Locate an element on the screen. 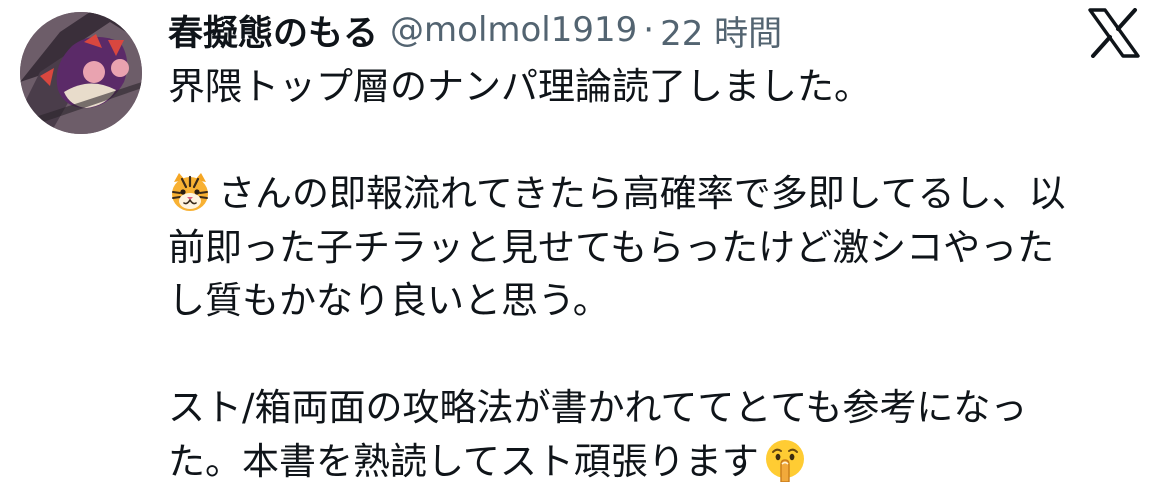 Image resolution: width=1154 pixels, height=496 pixels. display-name: 春擬態のもる is located at coordinates (273, 30).